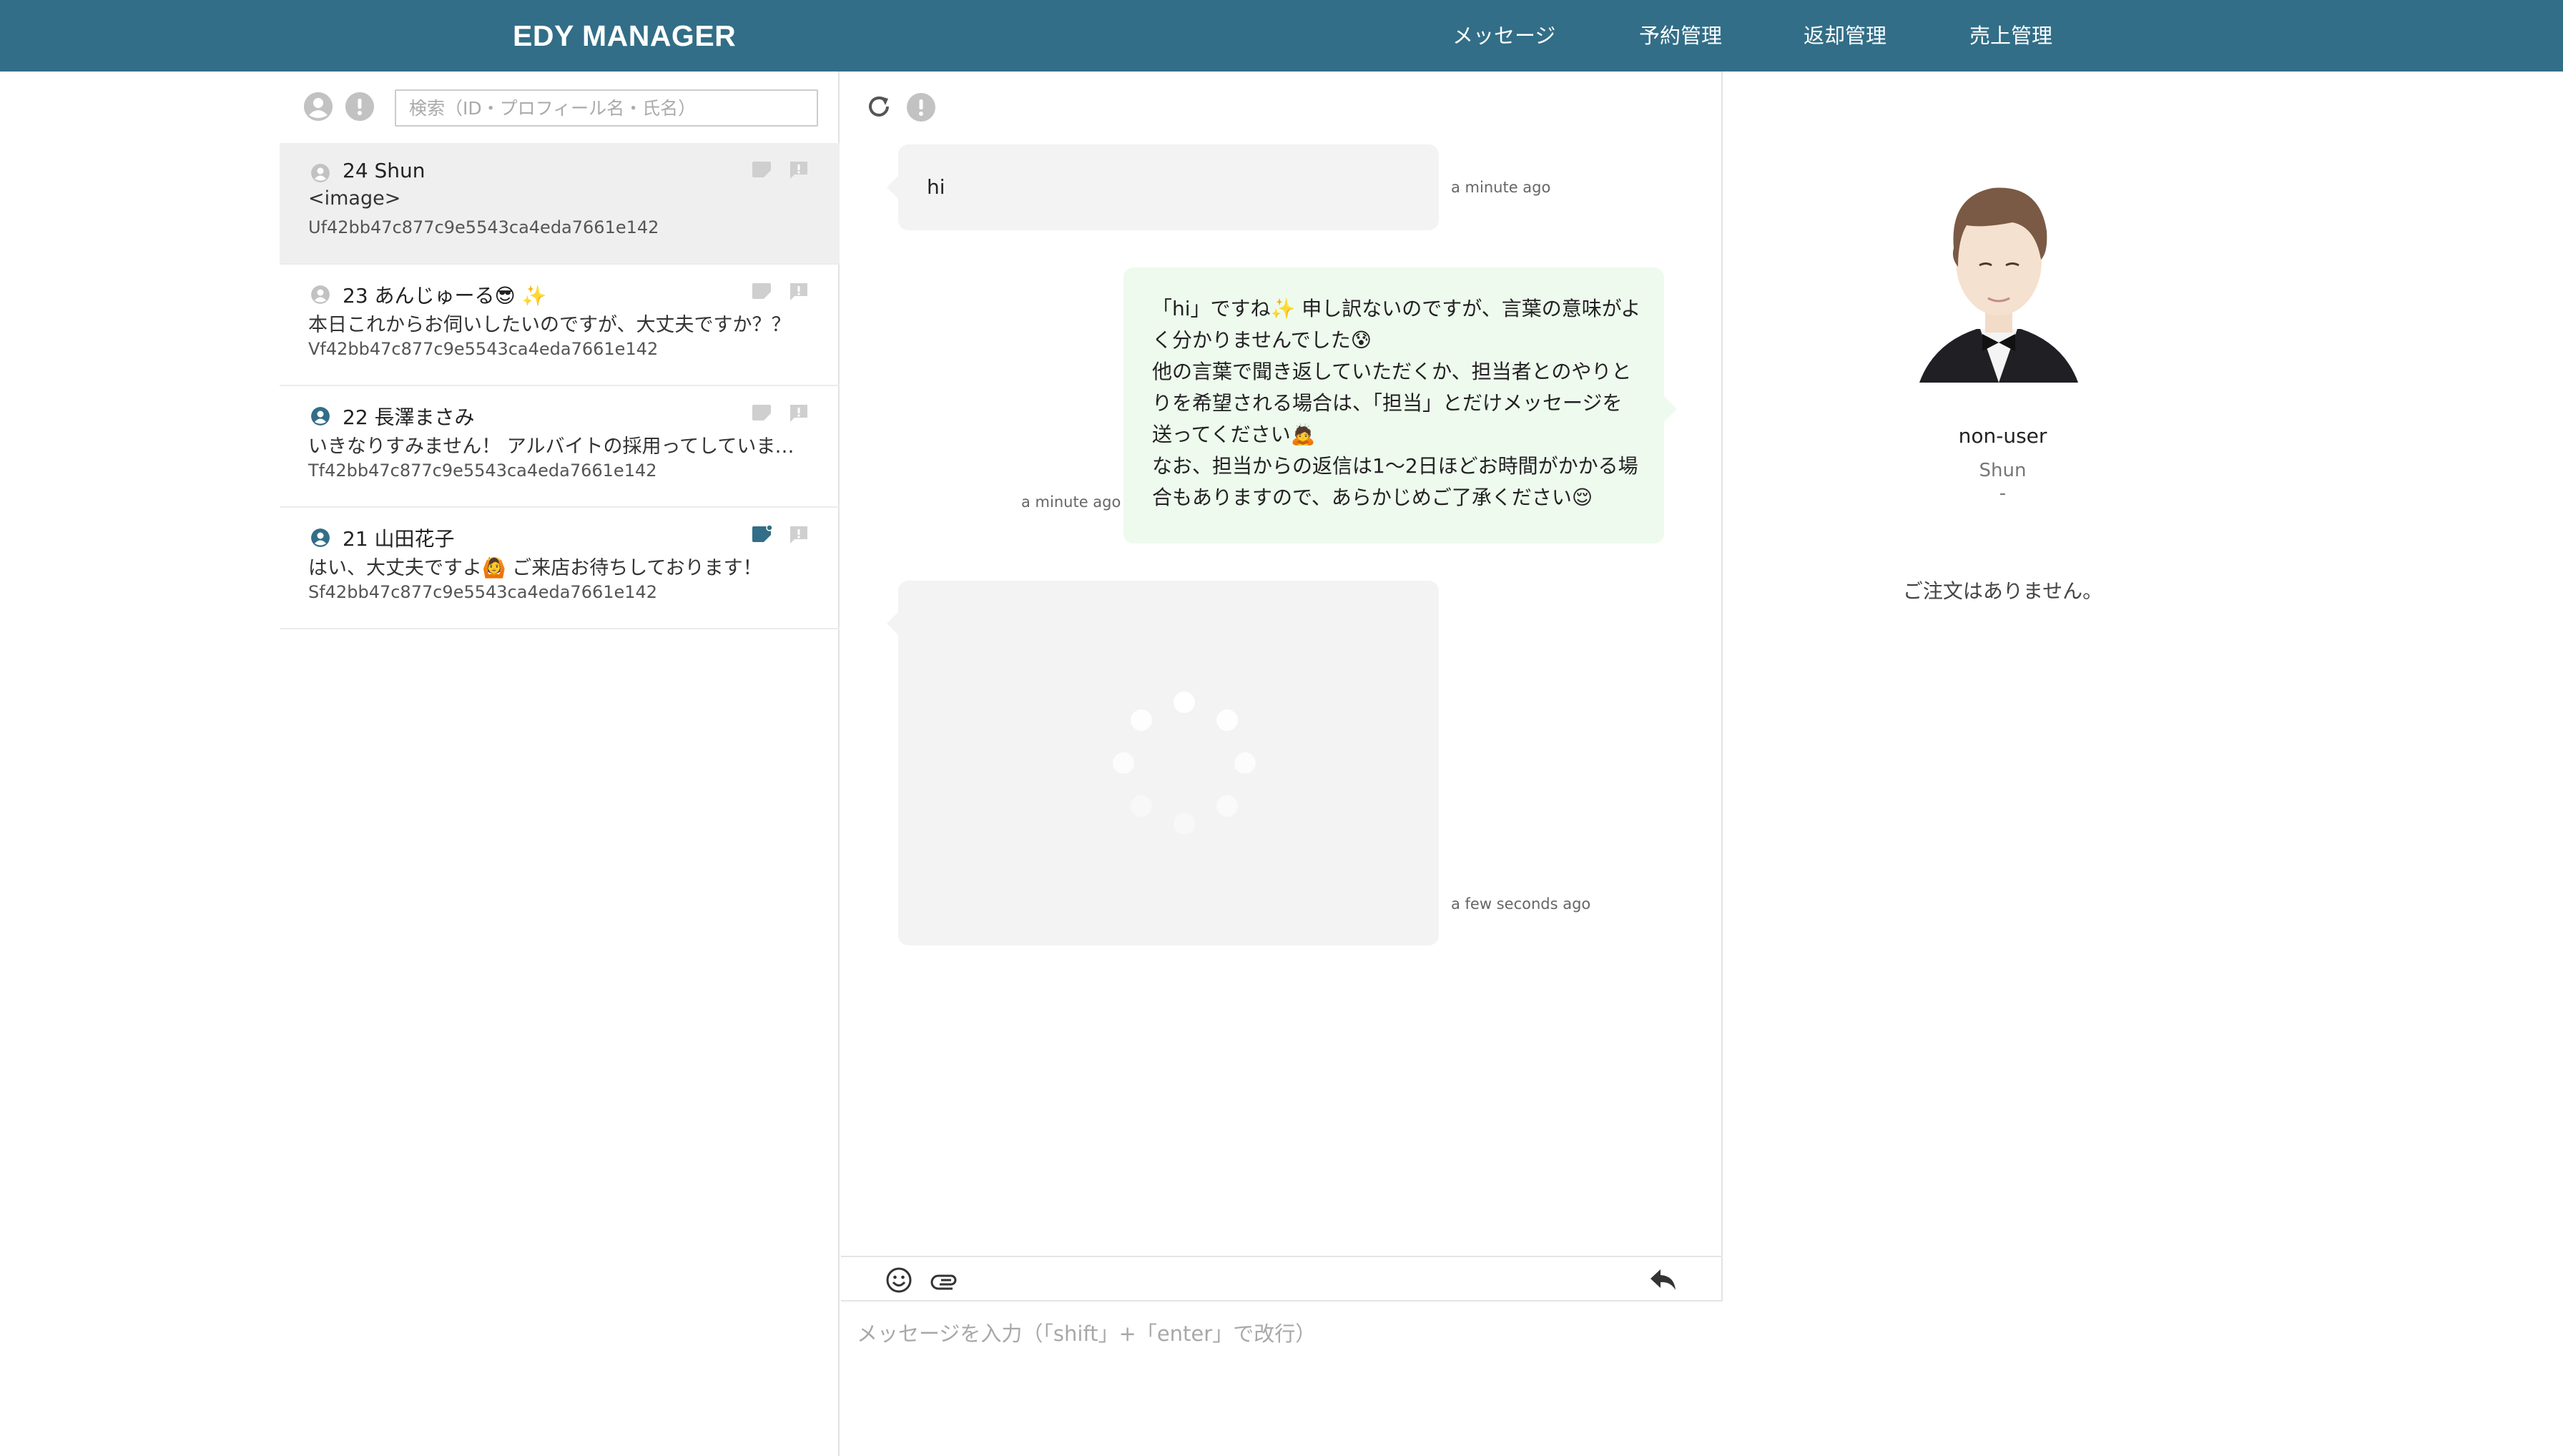 The image size is (2563, 1456). I want to click on conversation-preview: はい、大丈夫ですよ🙆 ご来店お待ちしております！, so click(535, 568).